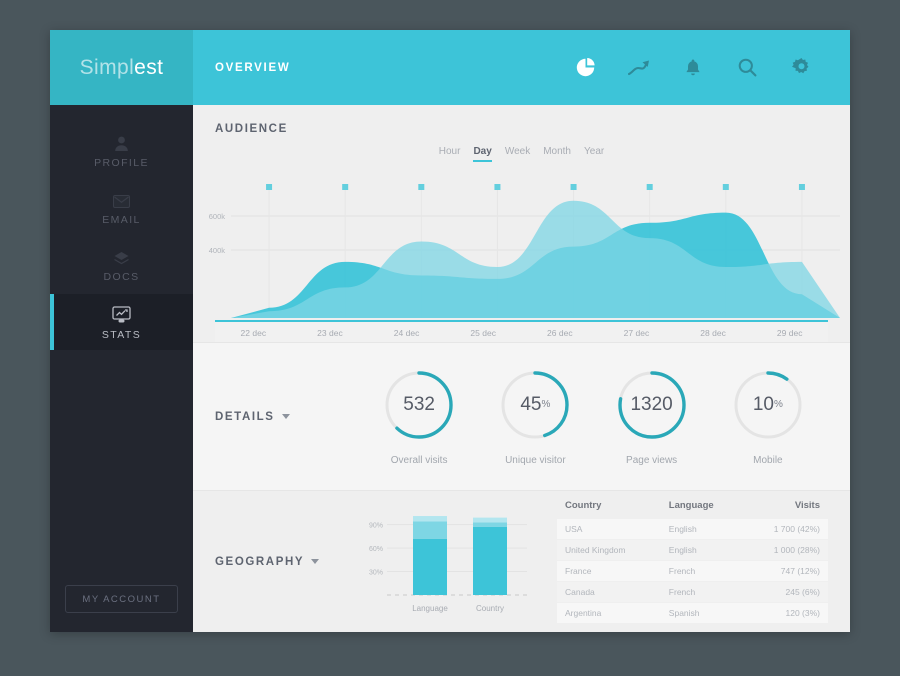 This screenshot has width=900, height=676. What do you see at coordinates (121, 198) in the screenshot?
I see `envelope-icon` at bounding box center [121, 198].